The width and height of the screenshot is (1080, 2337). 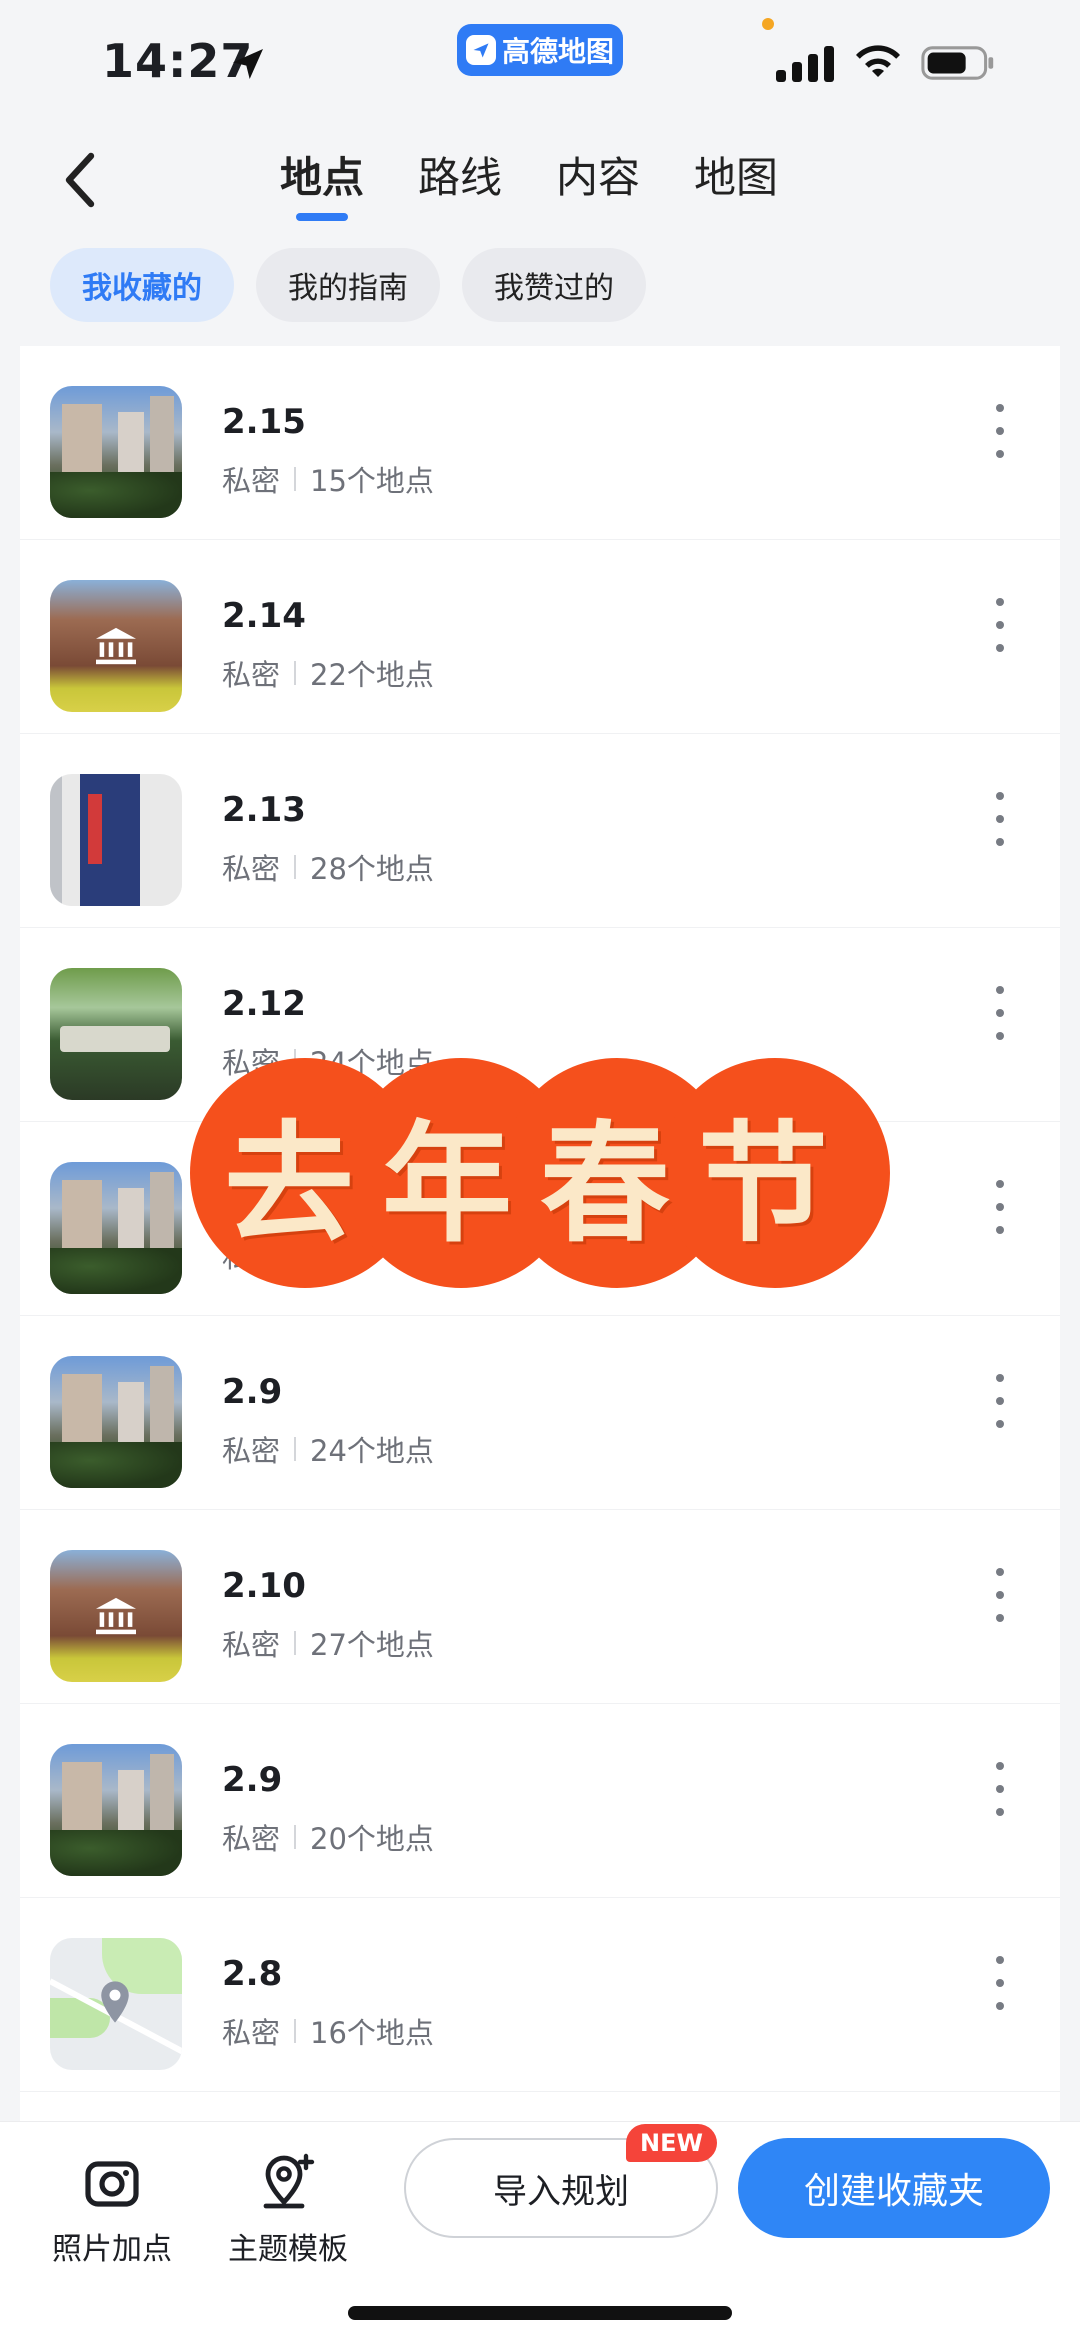 What do you see at coordinates (768, 24) in the screenshot?
I see `privacy-indicator-dot` at bounding box center [768, 24].